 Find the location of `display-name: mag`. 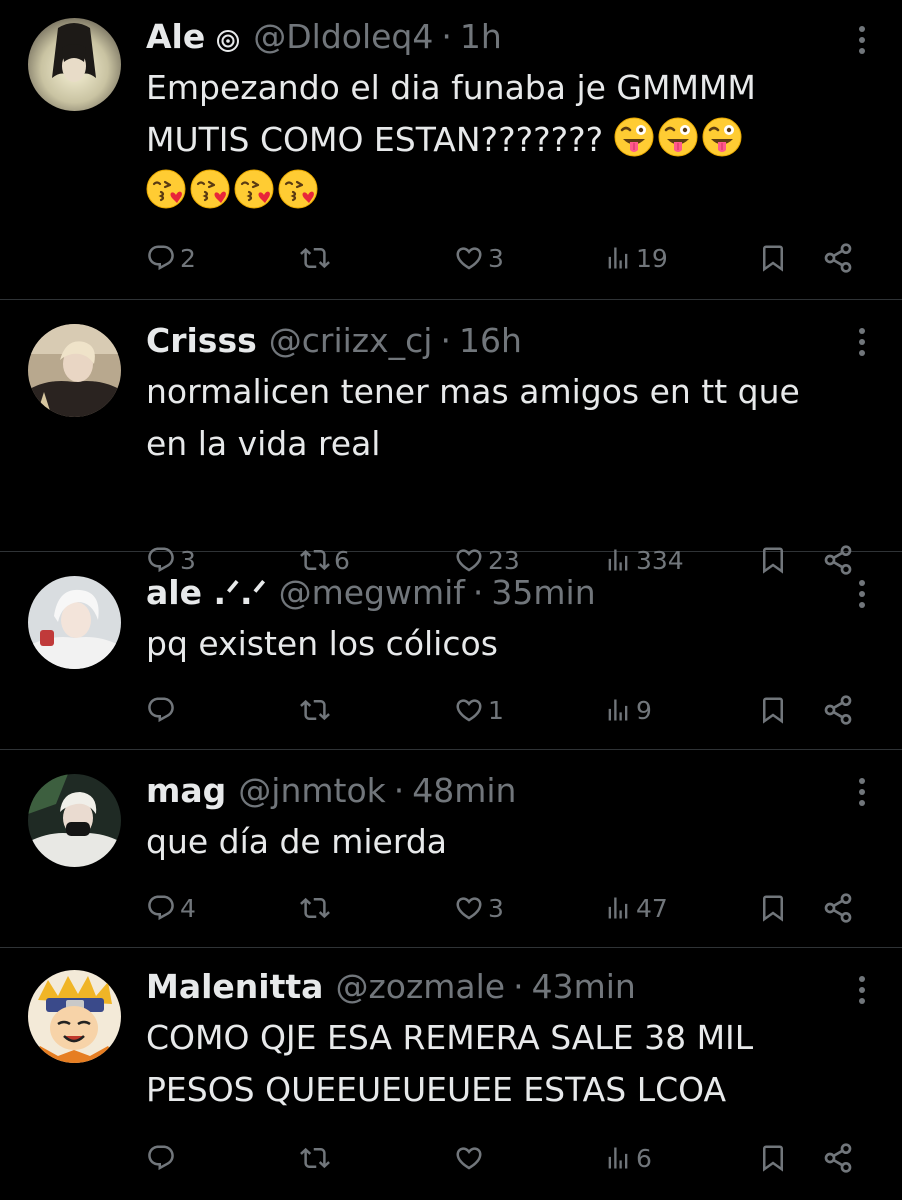

display-name: mag is located at coordinates (186, 790).